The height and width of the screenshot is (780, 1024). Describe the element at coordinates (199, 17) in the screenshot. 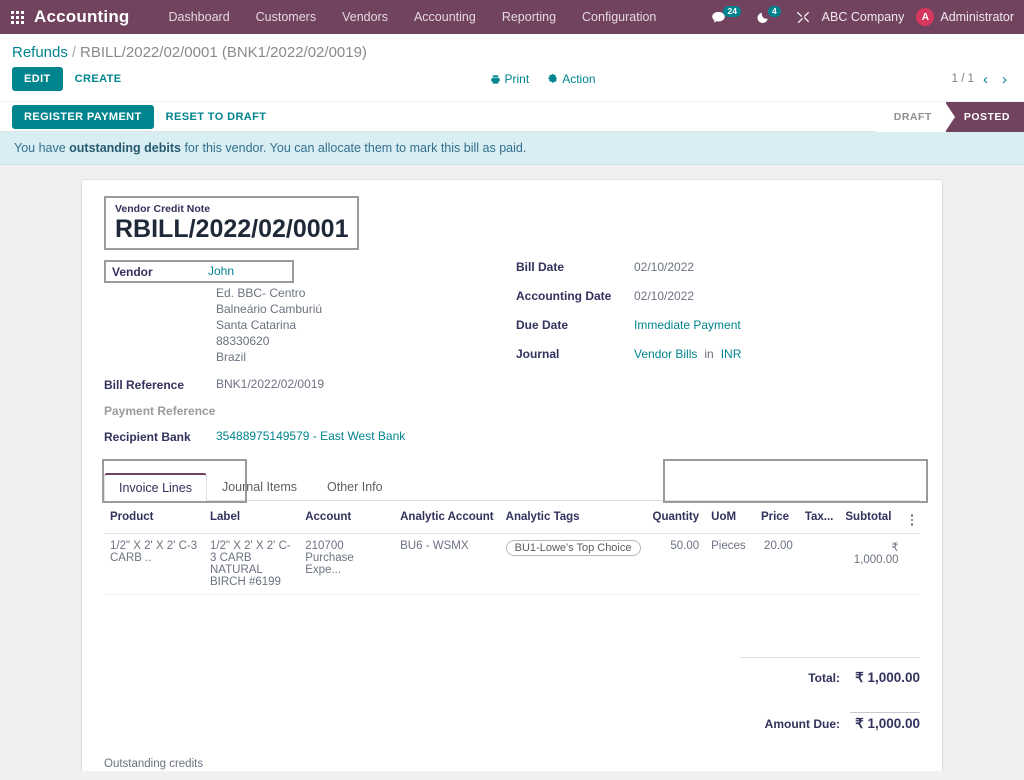

I see `menu-item-dashboard: Dashboard` at that location.